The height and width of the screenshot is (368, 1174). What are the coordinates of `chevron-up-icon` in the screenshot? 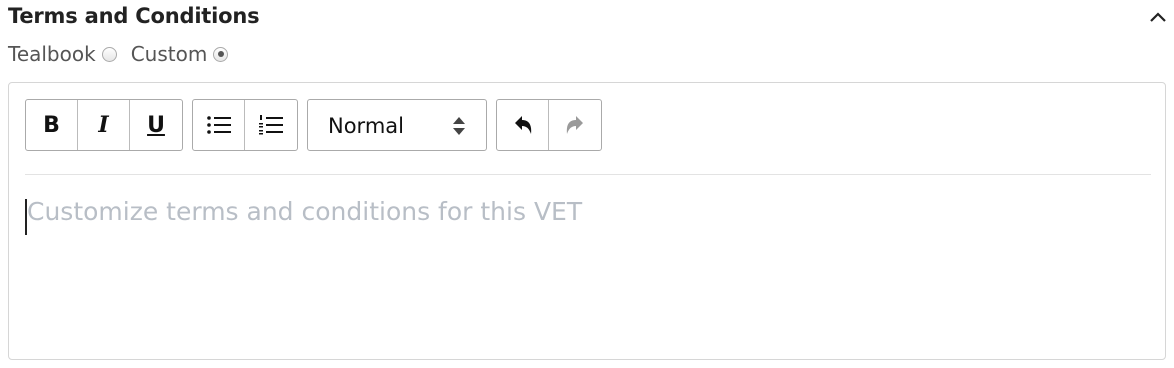 It's located at (1158, 18).